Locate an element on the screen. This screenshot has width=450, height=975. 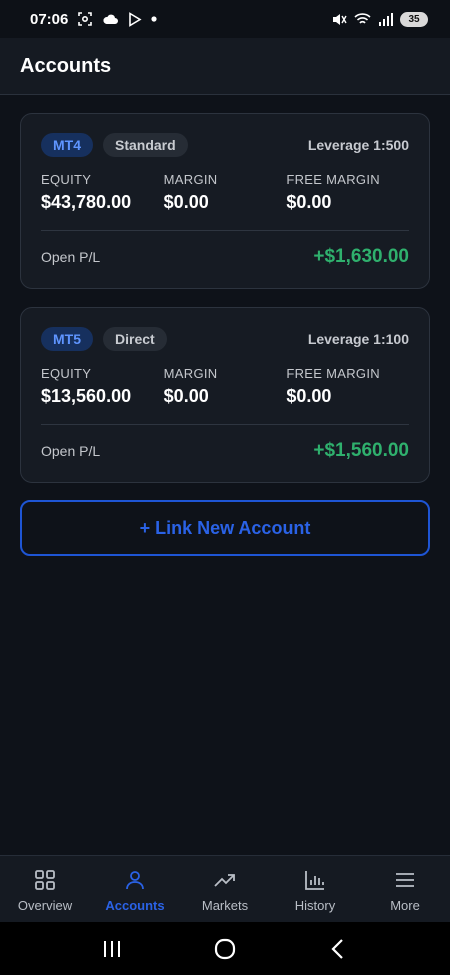
equity-metric: EQUITY $43,780.00 is located at coordinates (102, 192).